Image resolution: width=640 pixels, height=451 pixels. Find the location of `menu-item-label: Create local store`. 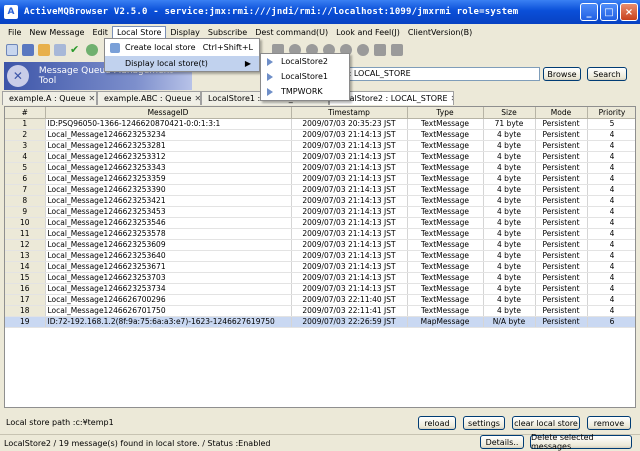

menu-item-label: Create local store is located at coordinates (160, 47).